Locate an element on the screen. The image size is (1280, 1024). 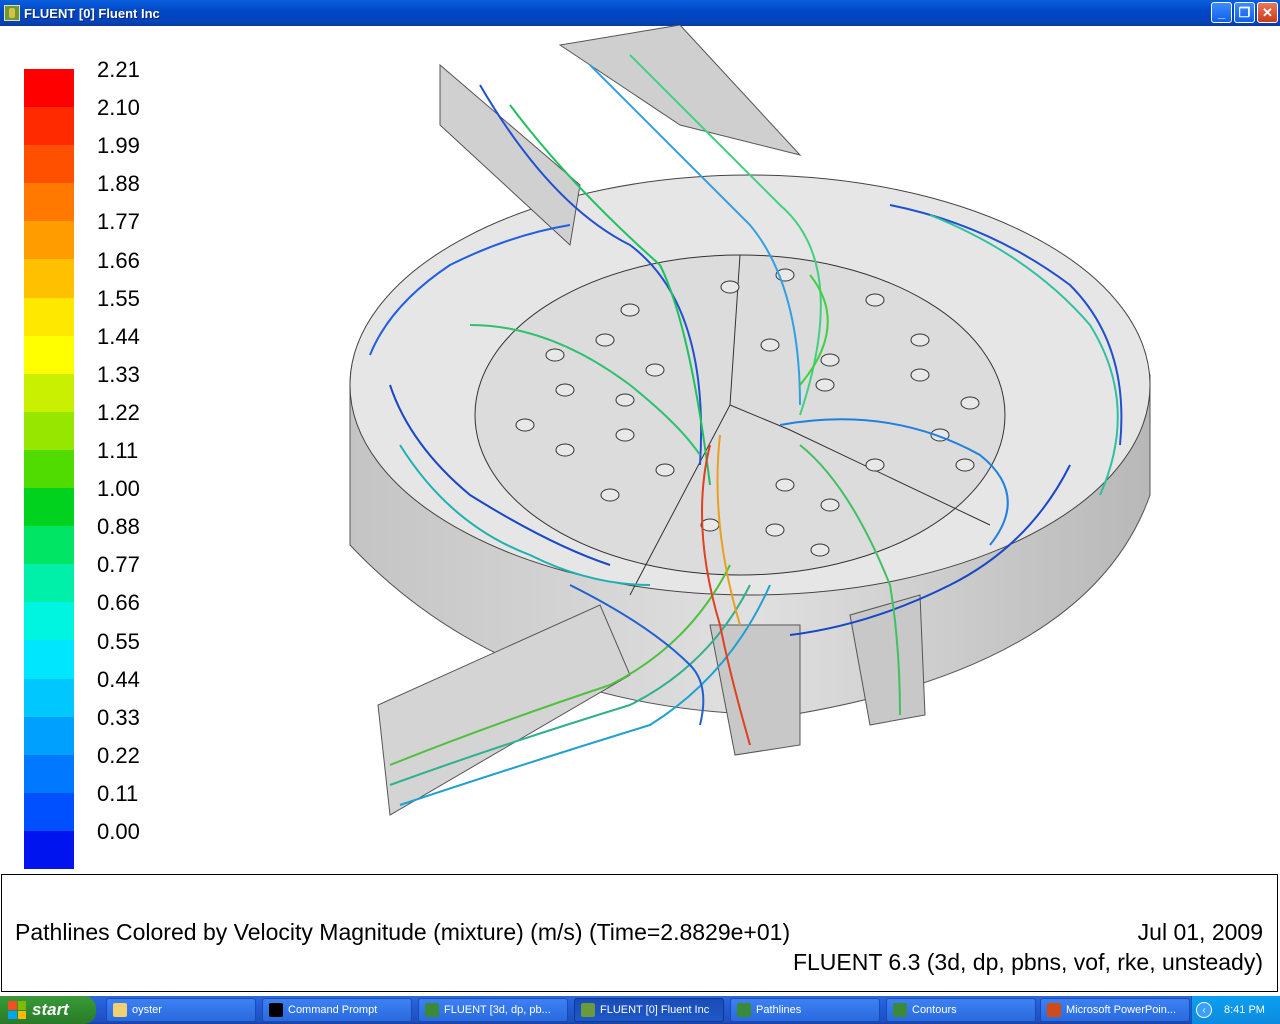
colormap-tick-label: 0.22 is located at coordinates (118, 755).